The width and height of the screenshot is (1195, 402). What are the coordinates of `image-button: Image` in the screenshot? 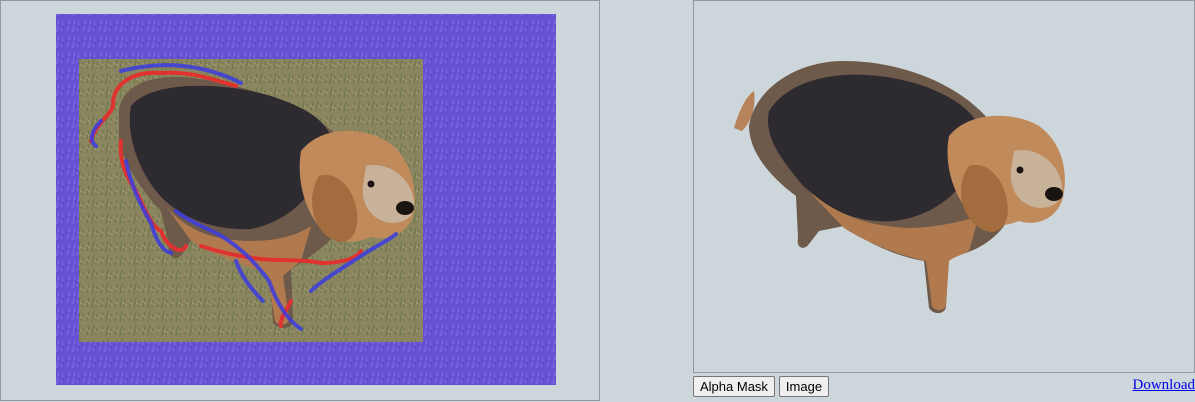 It's located at (804, 386).